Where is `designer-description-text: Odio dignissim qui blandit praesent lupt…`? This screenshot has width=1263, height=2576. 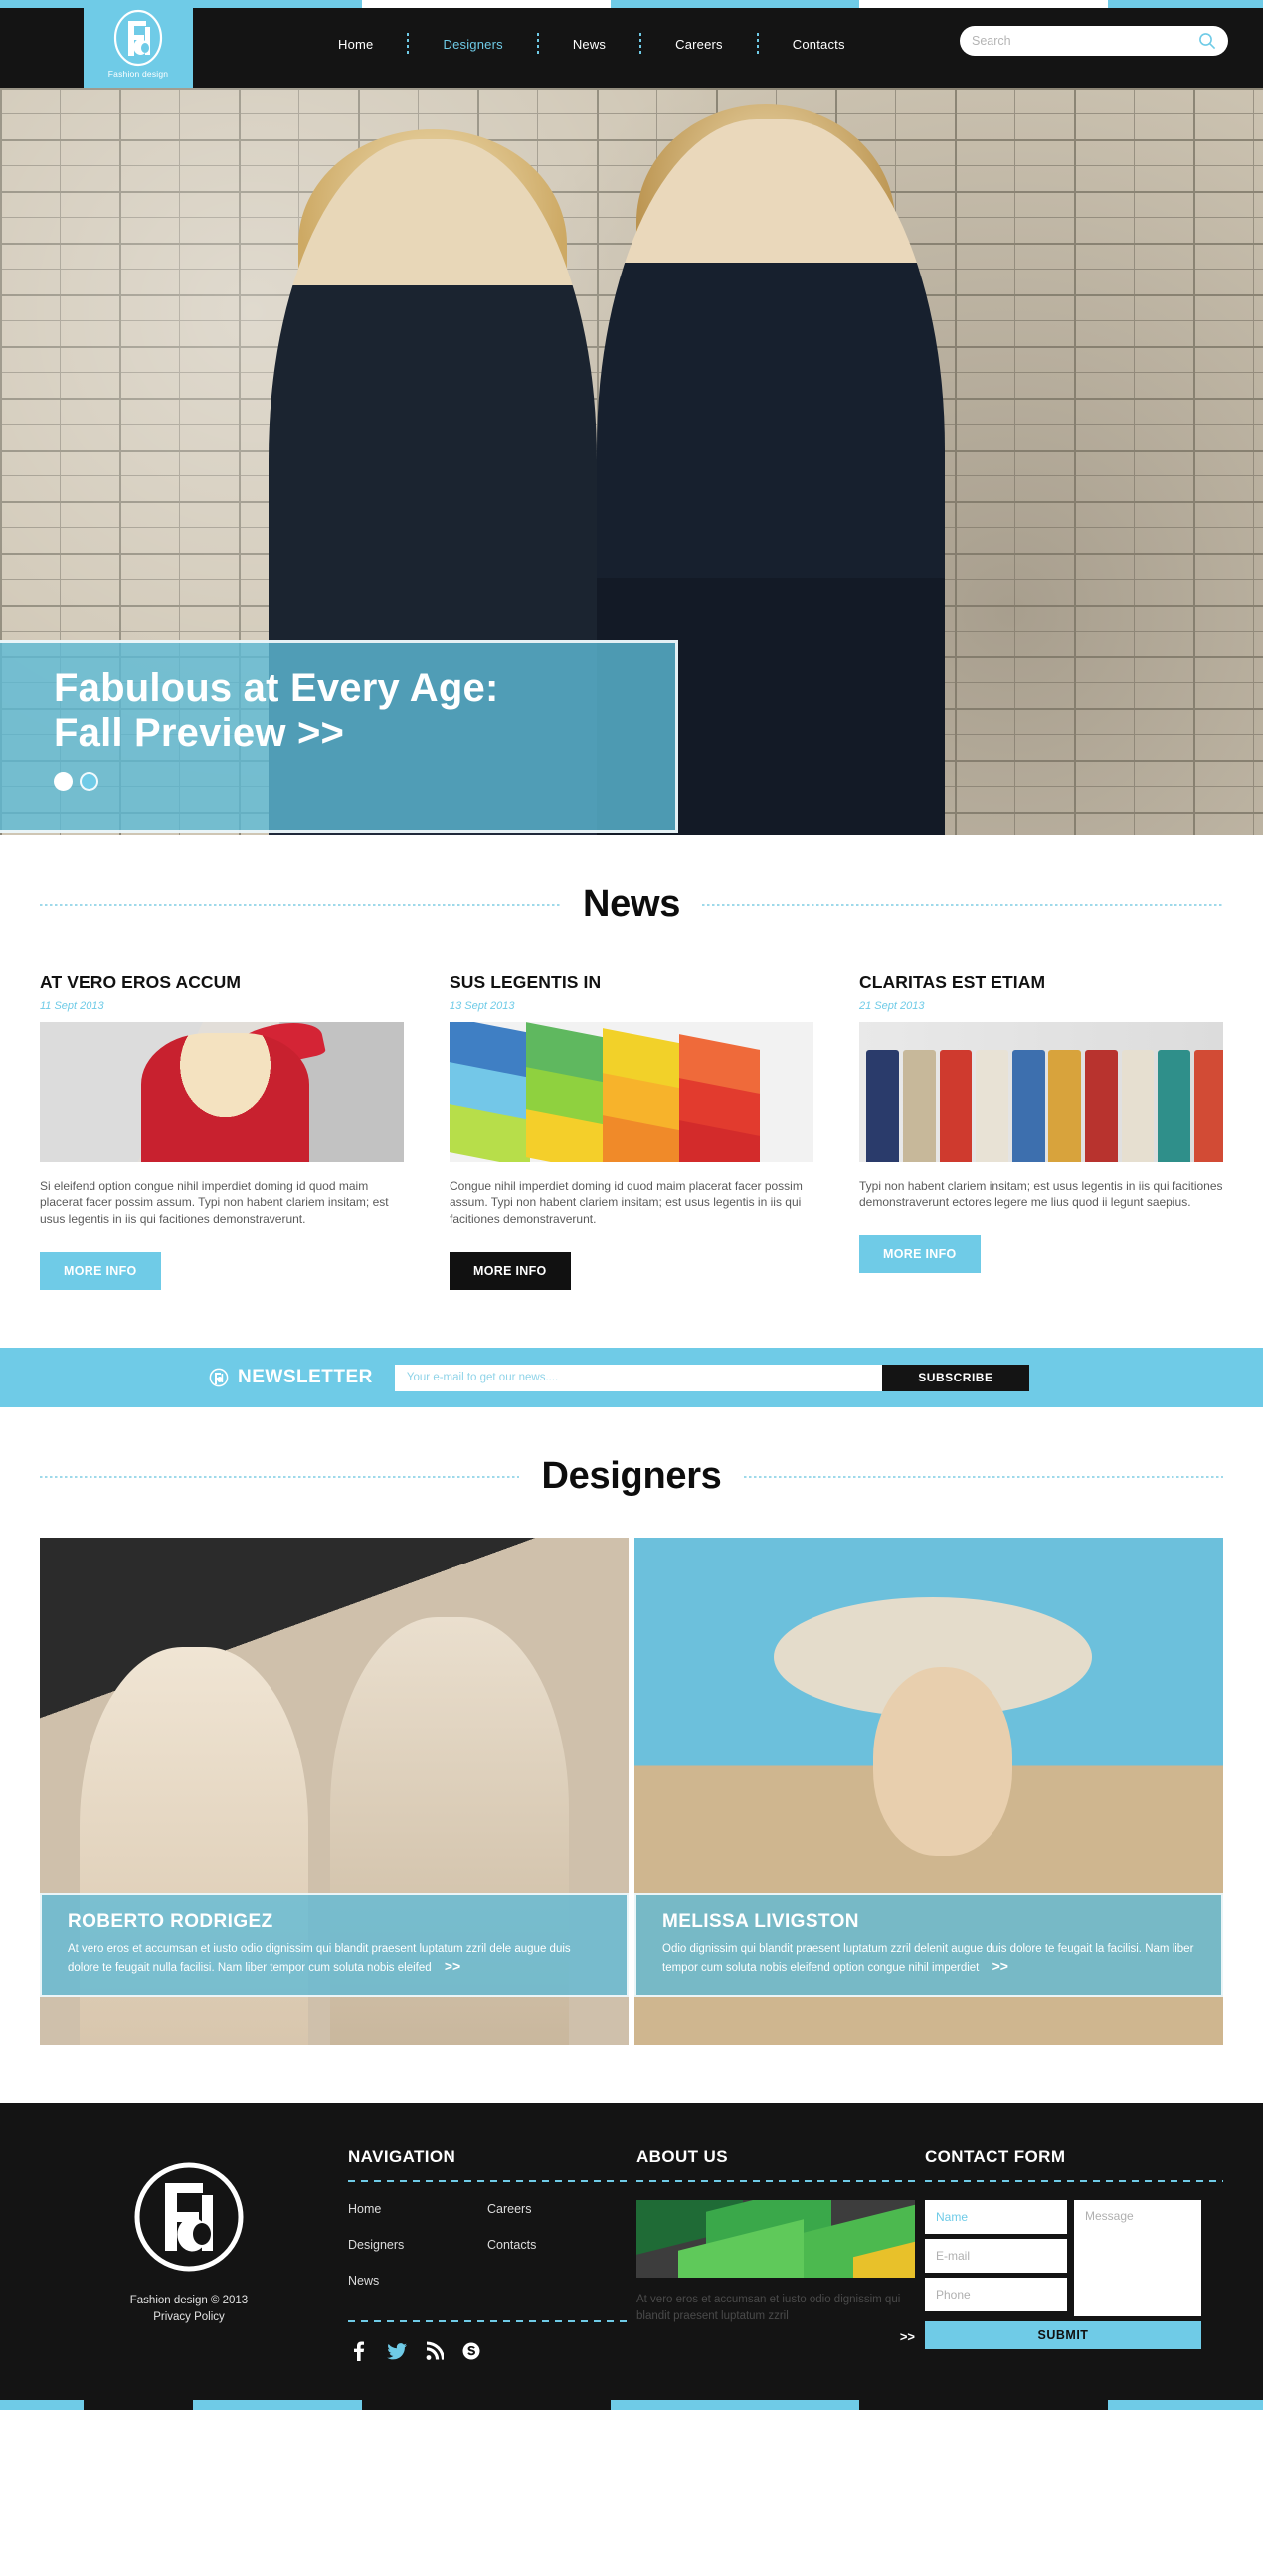
designer-description-text: Odio dignissim qui blandit praesent lupt… is located at coordinates (928, 1958).